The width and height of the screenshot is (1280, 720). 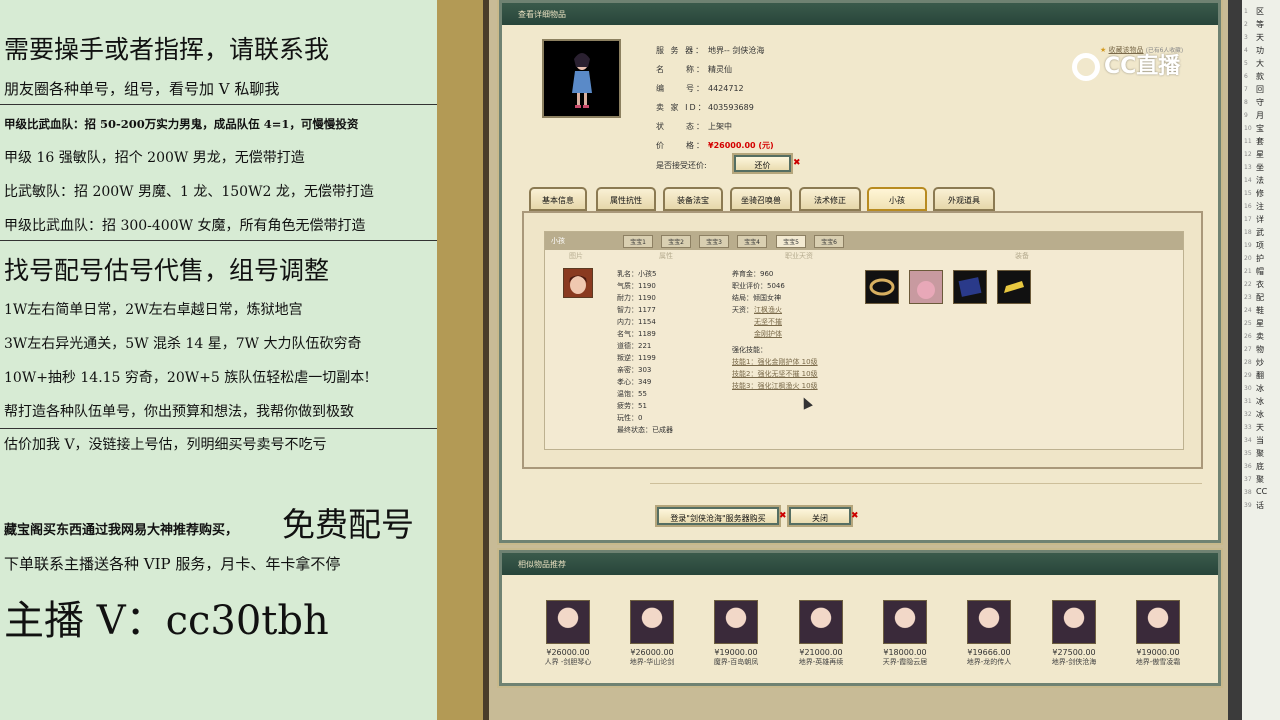 I want to click on side-panel-item: 修, so click(x=1260, y=193).